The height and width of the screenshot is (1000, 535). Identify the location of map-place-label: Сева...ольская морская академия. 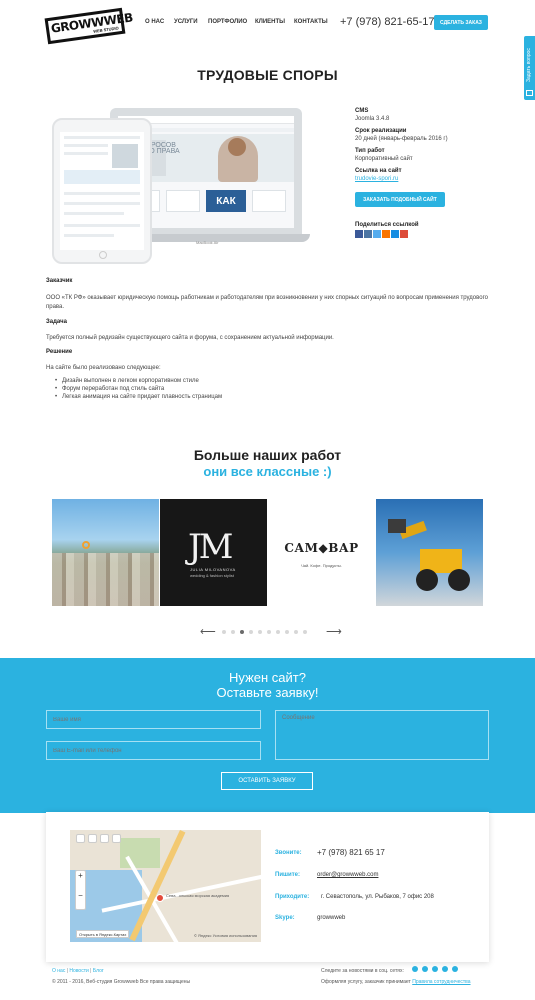
(198, 895).